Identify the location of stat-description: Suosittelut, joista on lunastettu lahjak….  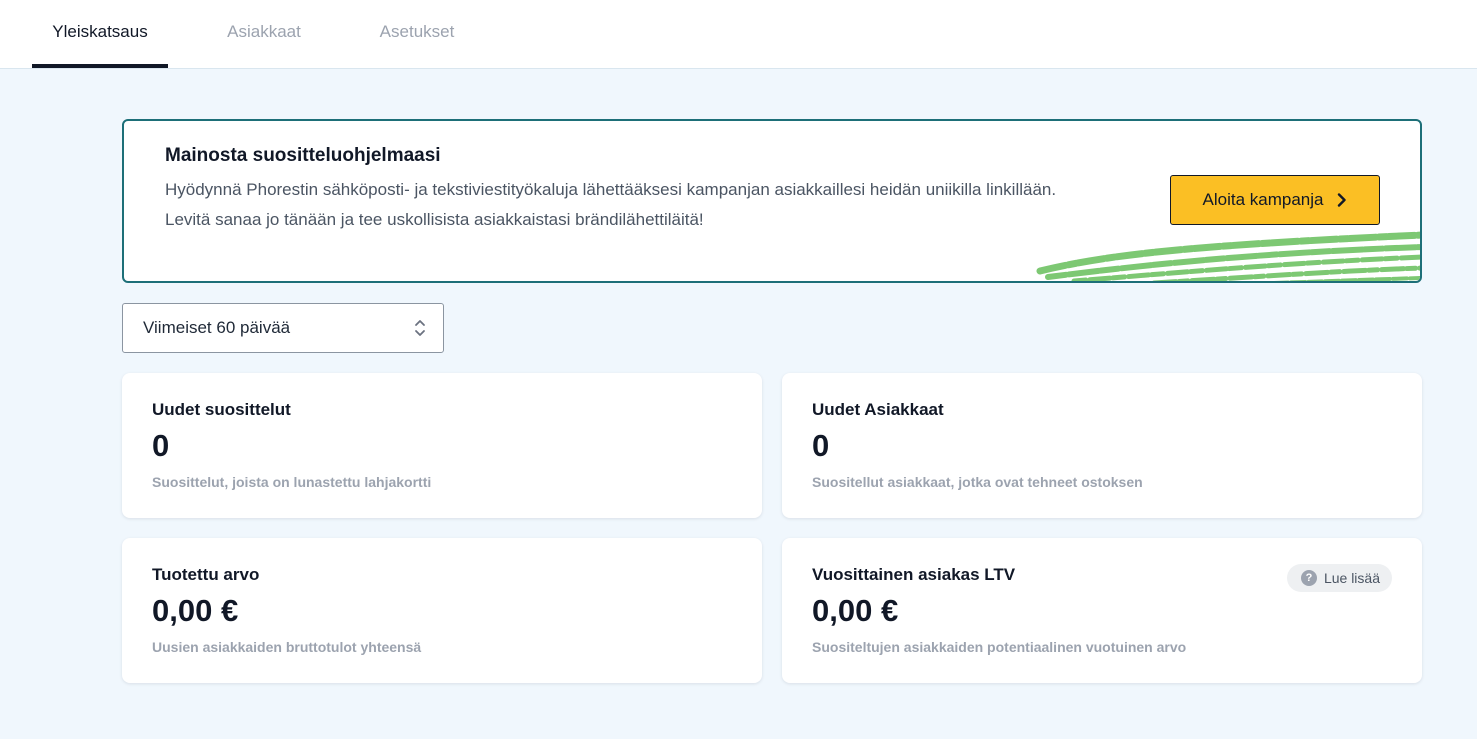
(292, 482).